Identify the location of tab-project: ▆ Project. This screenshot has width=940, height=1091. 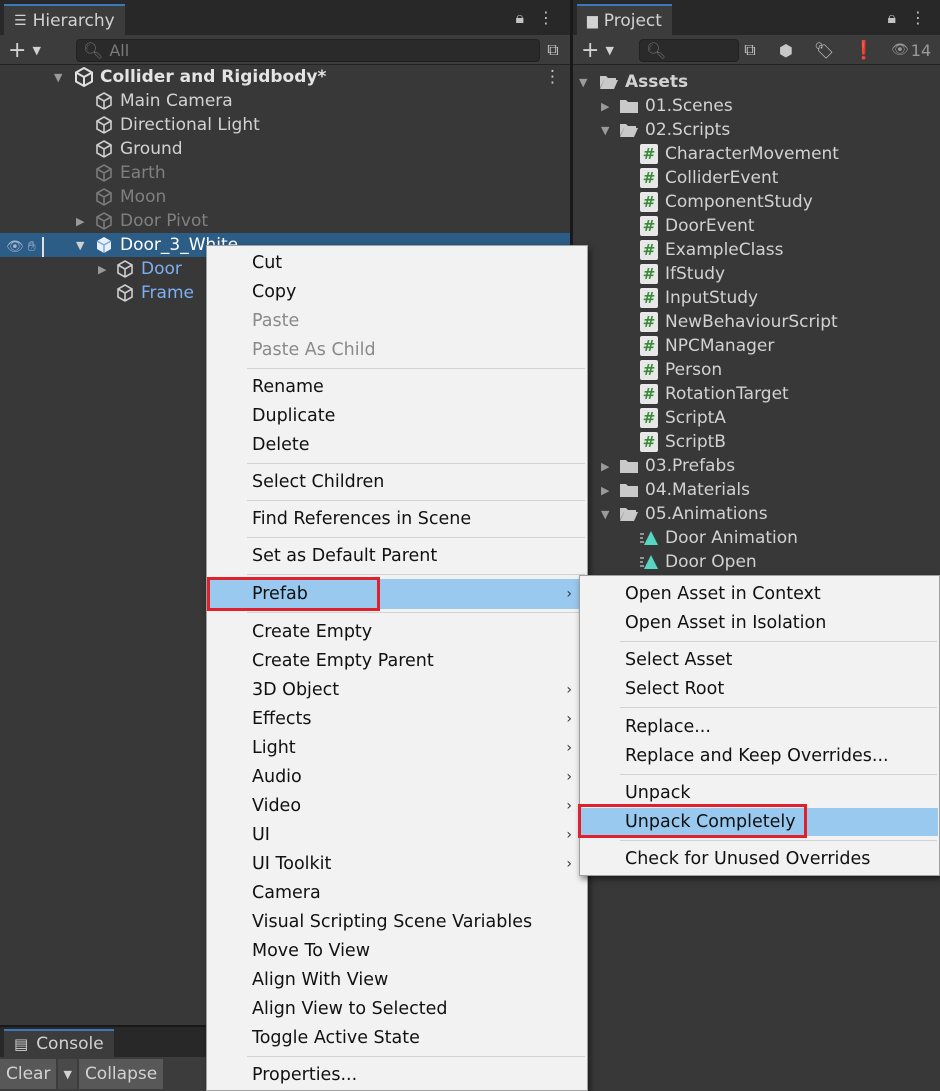
(624, 19).